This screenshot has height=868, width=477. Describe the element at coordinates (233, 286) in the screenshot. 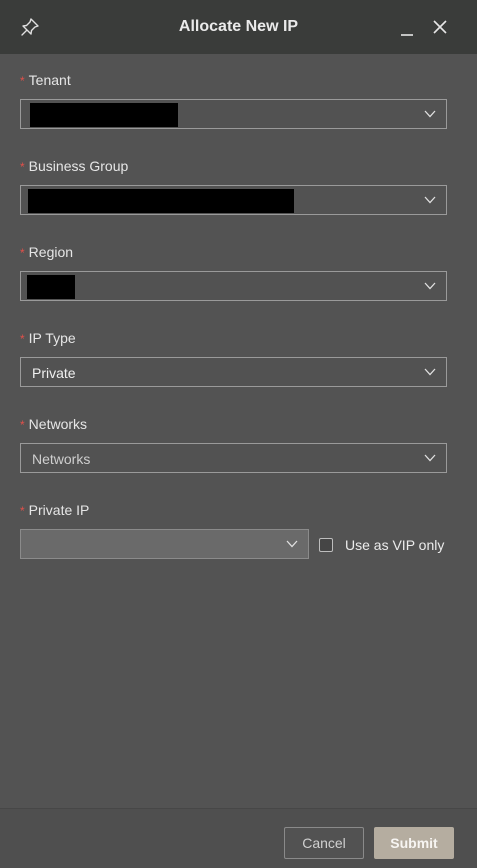

I see `region-select` at that location.